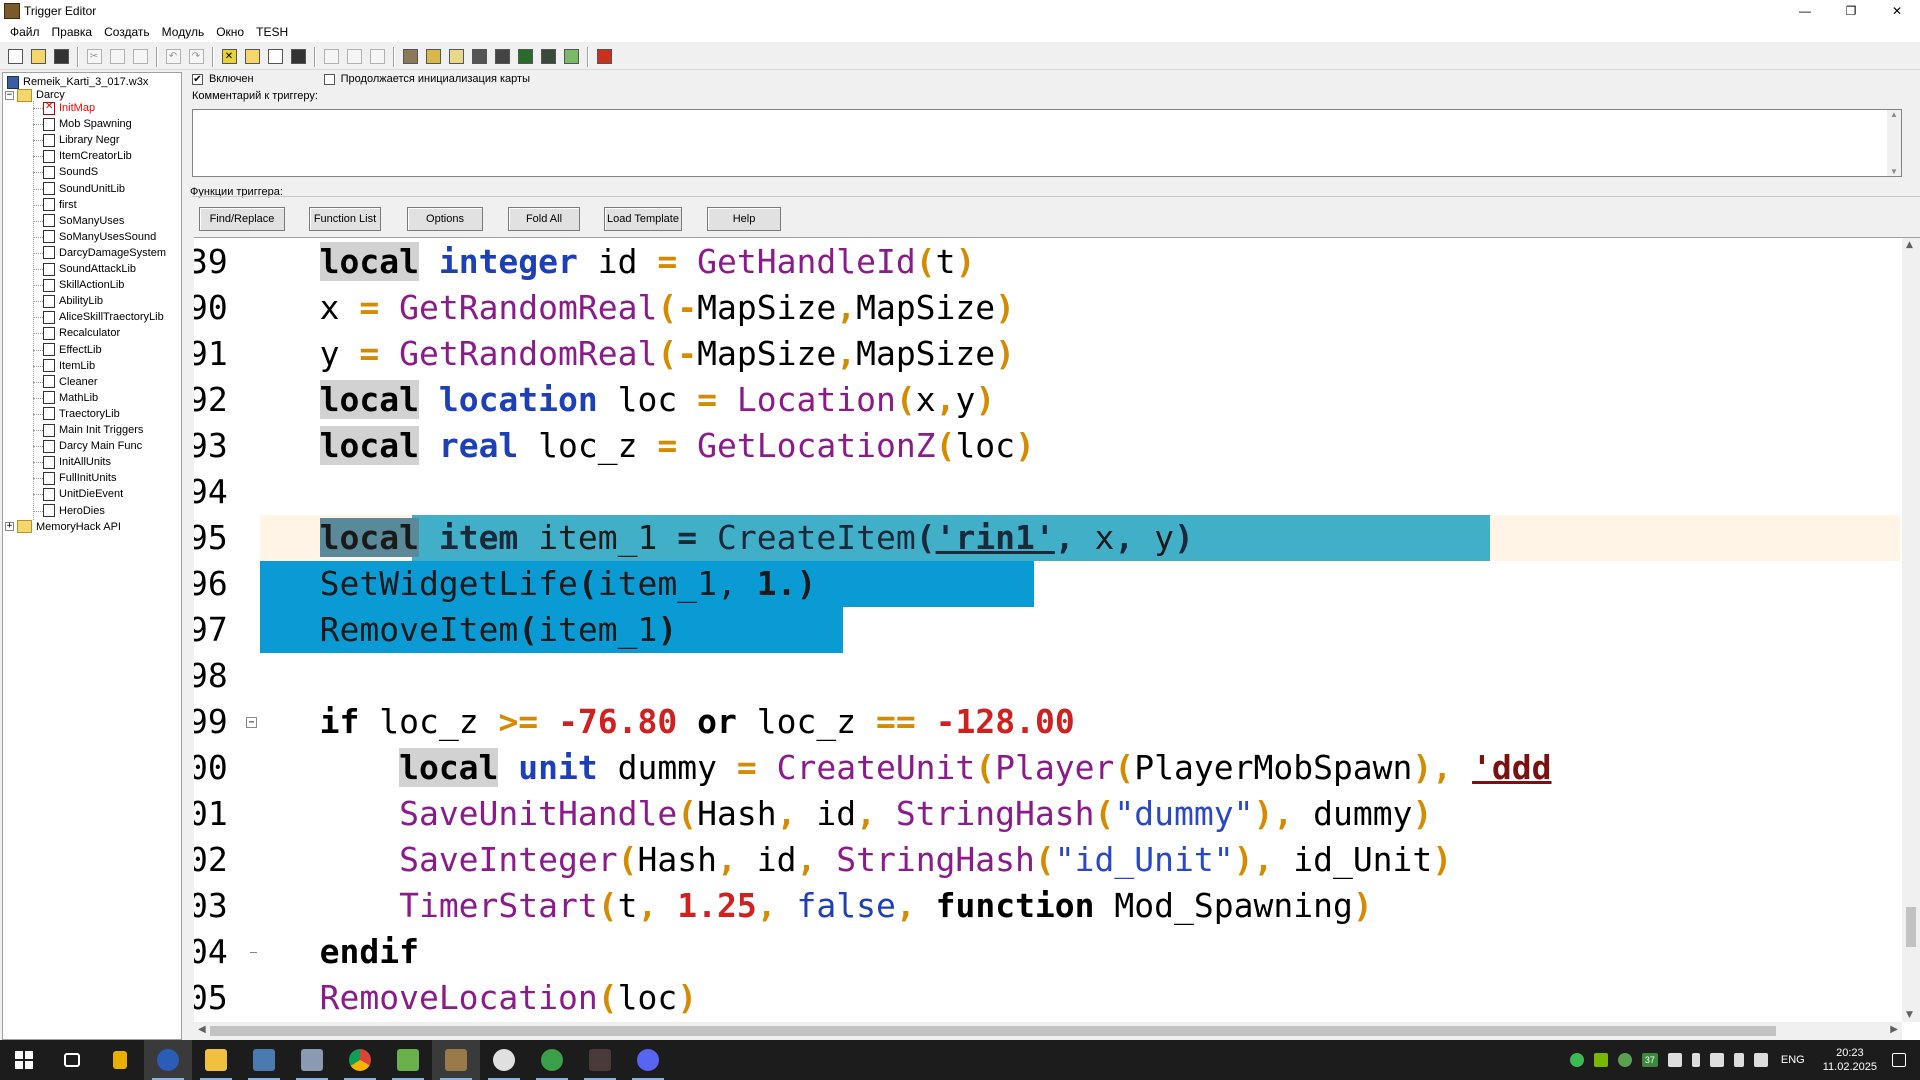 This screenshot has width=1920, height=1080. What do you see at coordinates (272, 32) in the screenshot?
I see `menu-tesh: TESH` at bounding box center [272, 32].